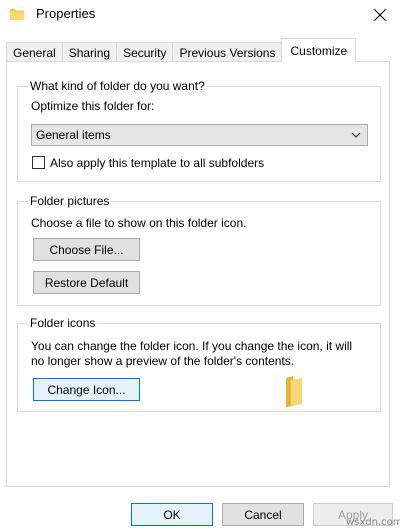  I want to click on tab-customize: Customize, so click(319, 50).